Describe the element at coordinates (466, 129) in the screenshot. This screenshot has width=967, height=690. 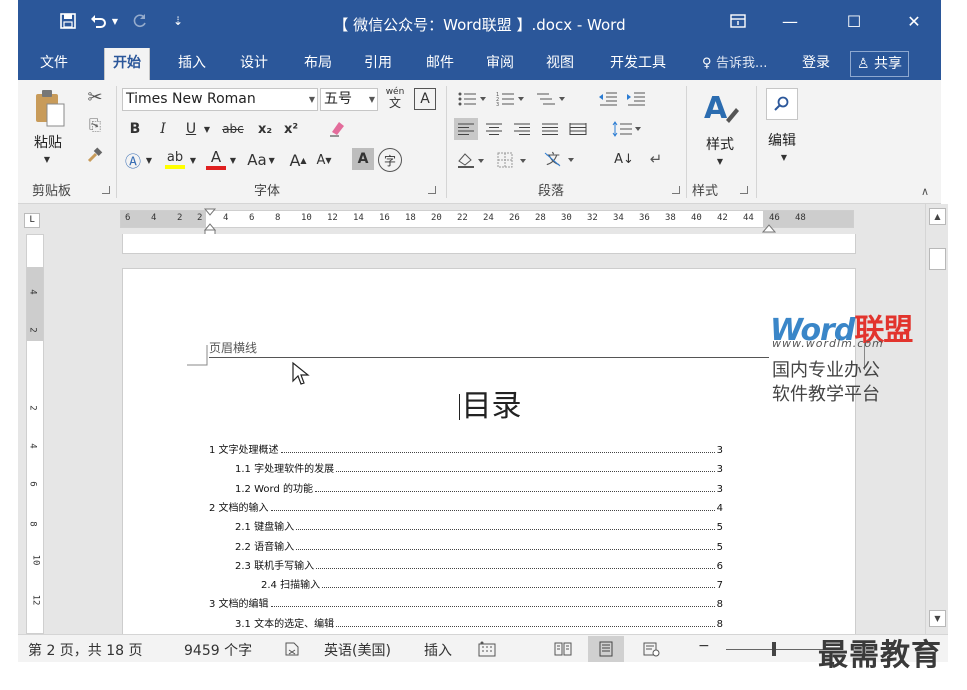
I see `align-left-icon` at that location.